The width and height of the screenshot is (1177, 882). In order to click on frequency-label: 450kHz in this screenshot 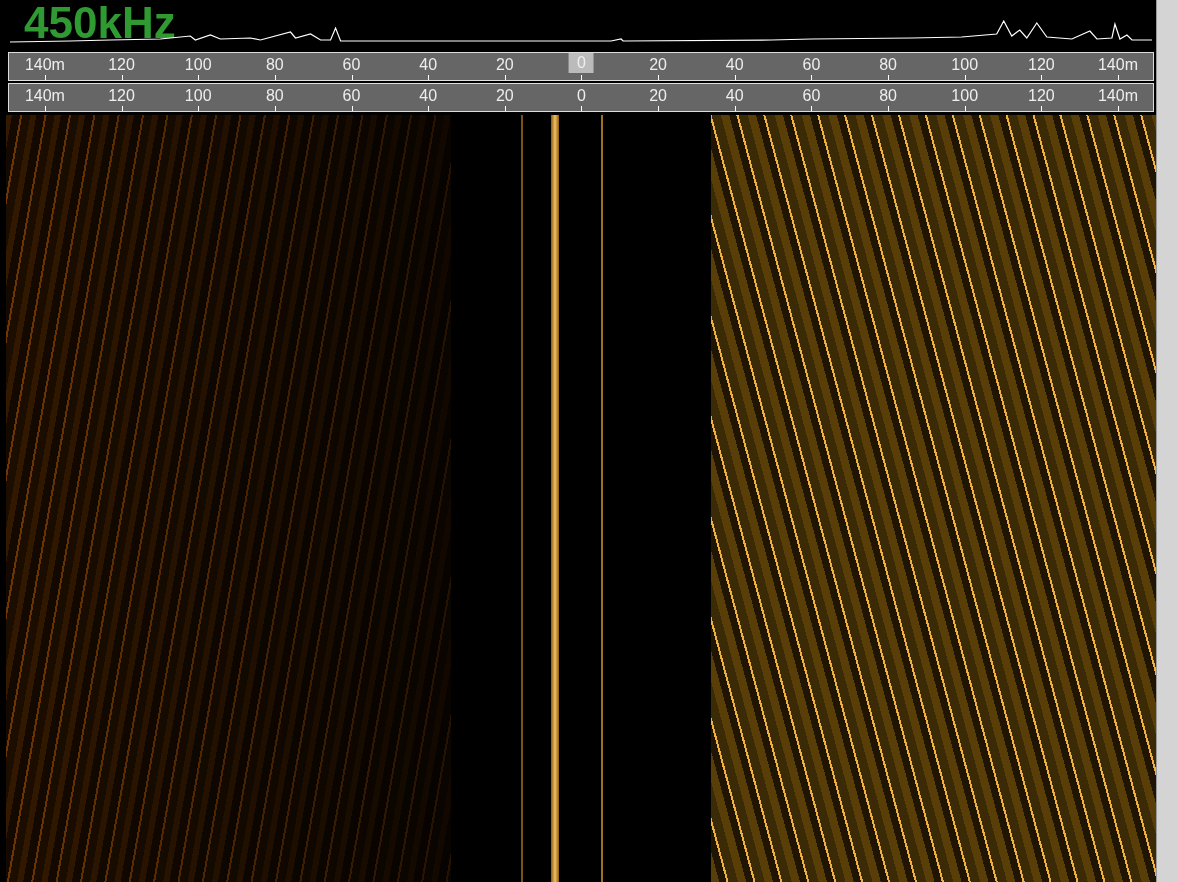, I will do `click(100, 24)`.